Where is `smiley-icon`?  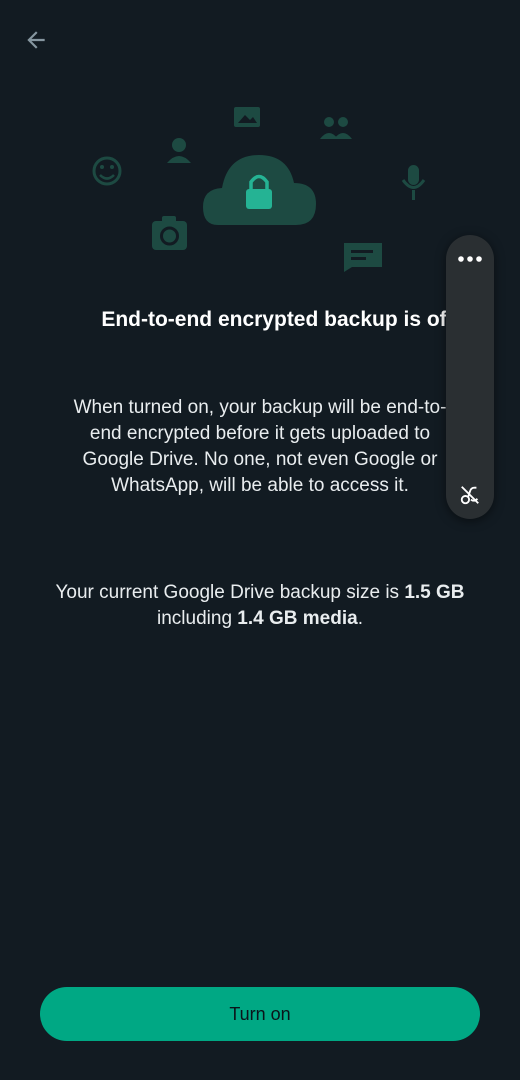
smiley-icon is located at coordinates (107, 171).